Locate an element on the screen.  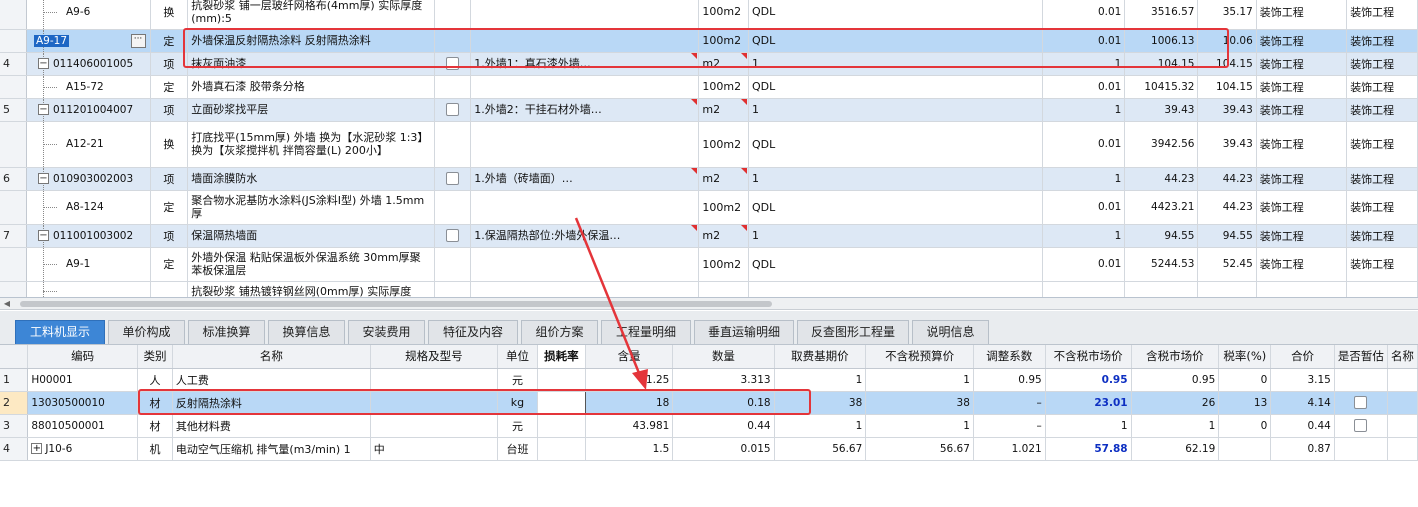
column-header: 是否暂估 is located at coordinates (1361, 357).